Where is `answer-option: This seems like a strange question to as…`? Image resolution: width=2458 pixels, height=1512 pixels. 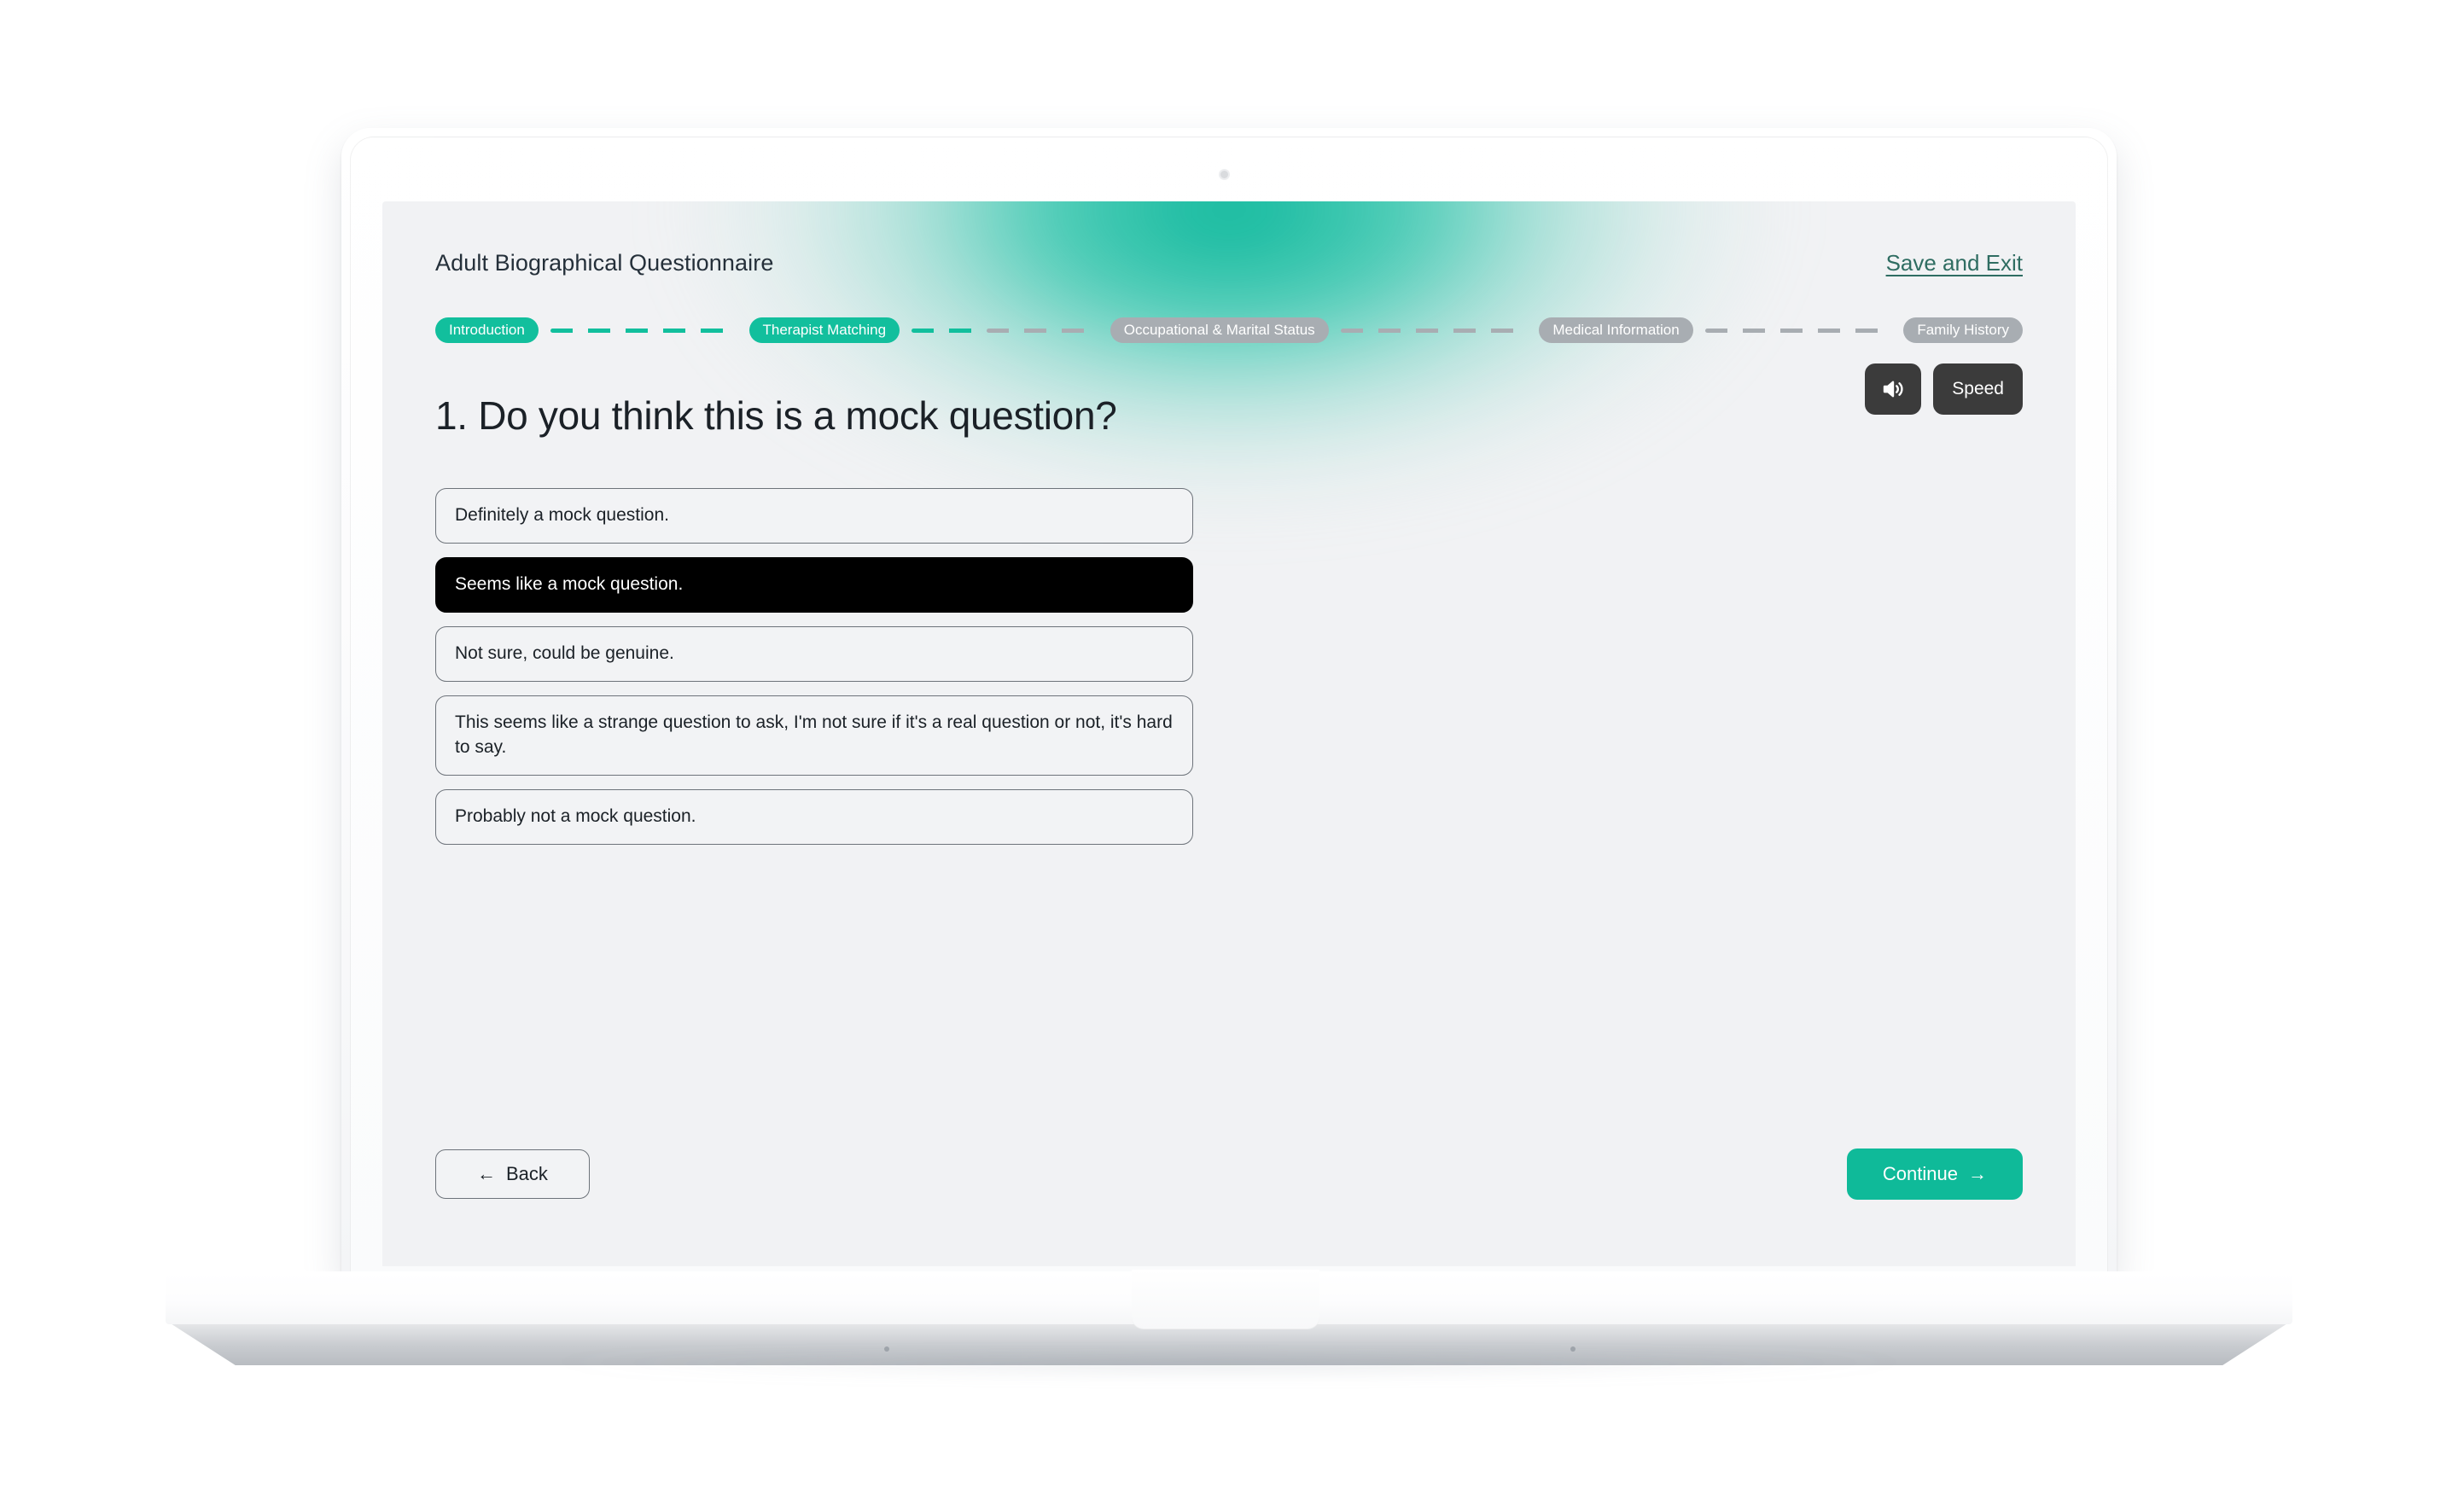 answer-option: This seems like a strange question to as… is located at coordinates (814, 735).